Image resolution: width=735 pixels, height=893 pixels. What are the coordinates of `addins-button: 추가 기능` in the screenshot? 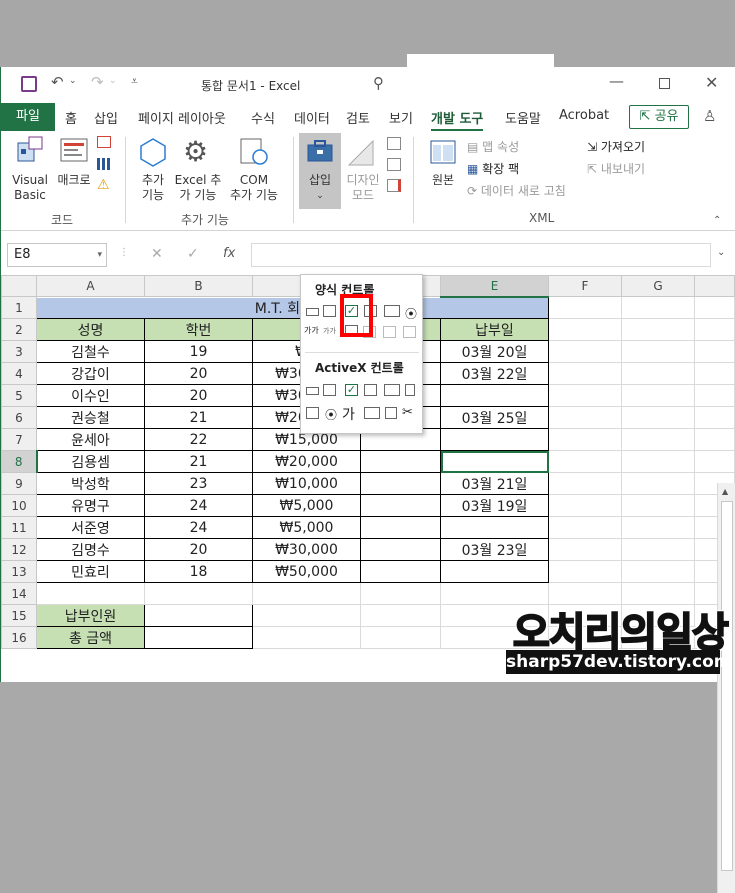 It's located at (153, 188).